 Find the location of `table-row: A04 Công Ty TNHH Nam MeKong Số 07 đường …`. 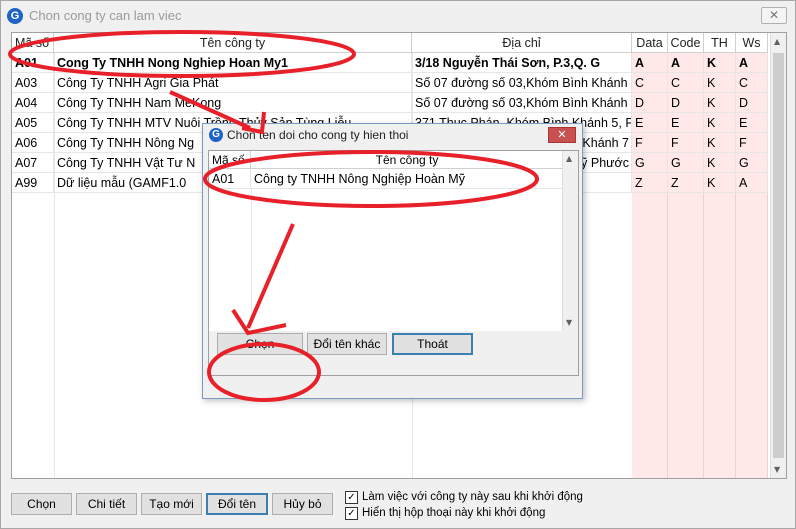

table-row: A04 Công Ty TNHH Nam MeKong Số 07 đường … is located at coordinates (392, 103).